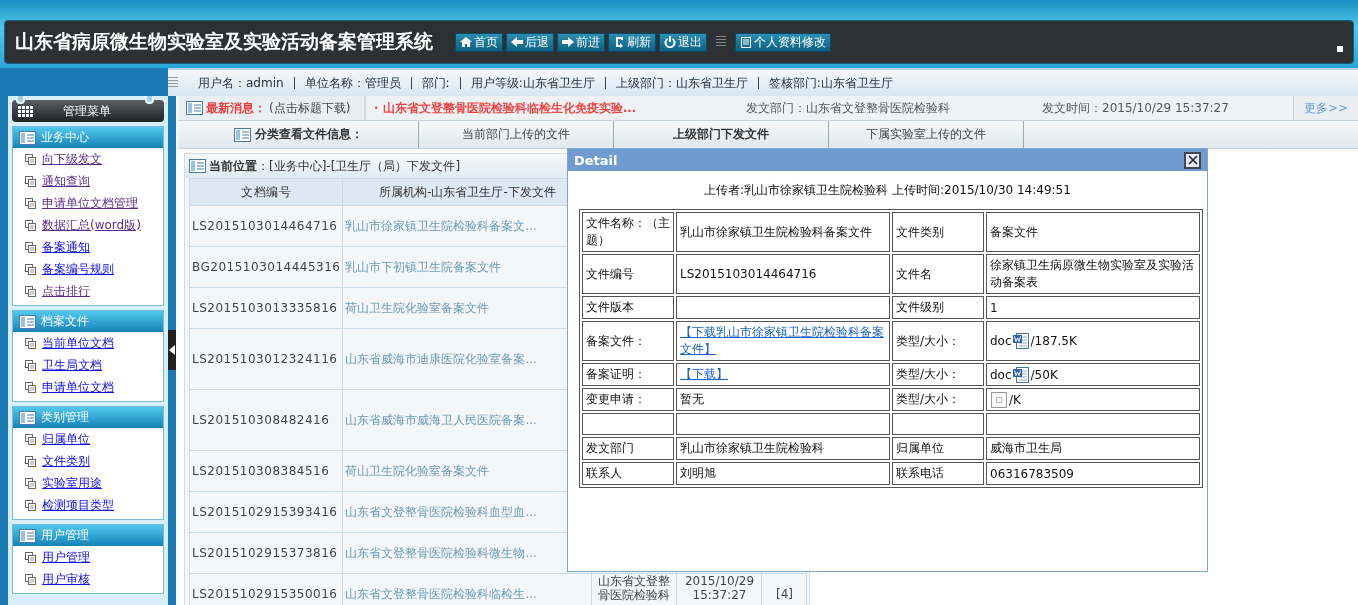 This screenshot has width=1358, height=605. Describe the element at coordinates (78, 505) in the screenshot. I see `menu-link: 检测项目类型` at that location.